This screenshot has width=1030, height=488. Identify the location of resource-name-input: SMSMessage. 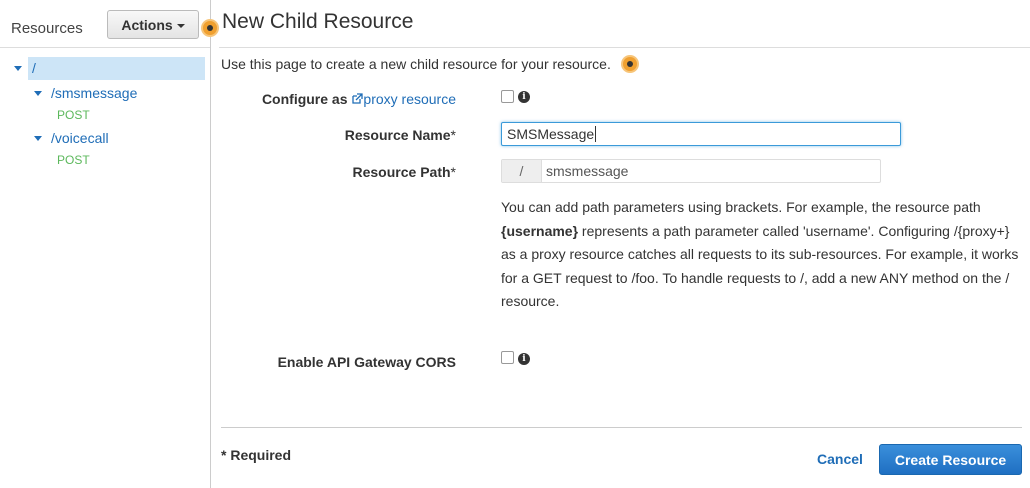
(701, 134).